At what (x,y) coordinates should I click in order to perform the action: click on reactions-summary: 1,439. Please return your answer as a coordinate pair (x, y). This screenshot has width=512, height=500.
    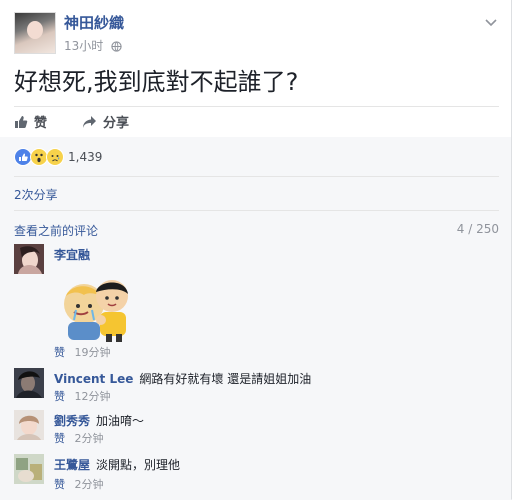
    Looking at the image, I should click on (58, 157).